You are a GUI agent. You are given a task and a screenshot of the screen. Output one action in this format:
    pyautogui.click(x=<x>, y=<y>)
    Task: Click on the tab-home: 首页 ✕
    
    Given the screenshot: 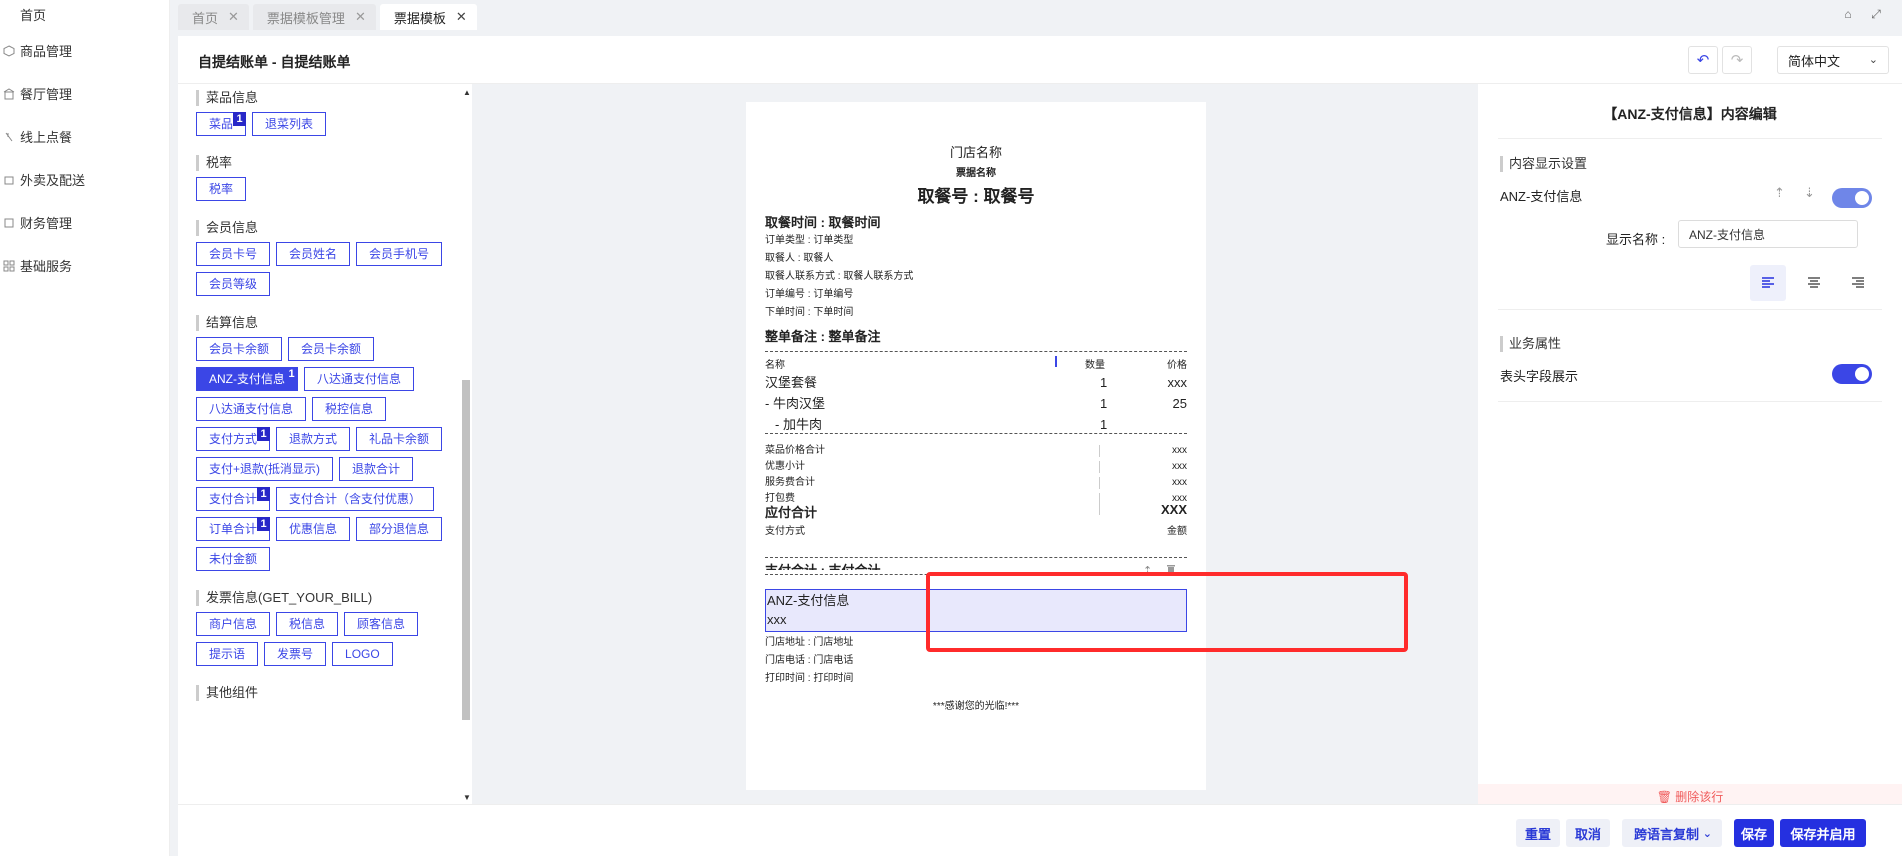 What is the action you would take?
    pyautogui.click(x=213, y=17)
    